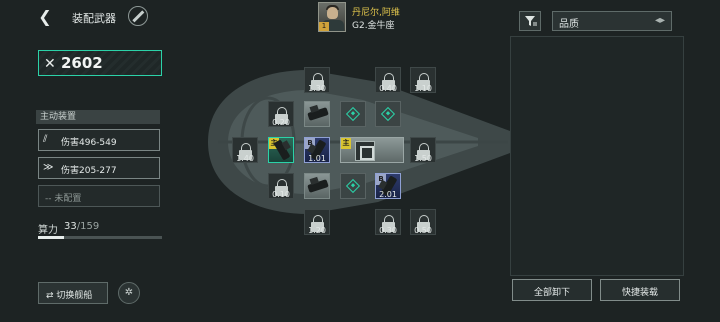 This screenshot has height=322, width=720. What do you see at coordinates (98, 117) in the screenshot?
I see `active-devices-header: 主动装置` at bounding box center [98, 117].